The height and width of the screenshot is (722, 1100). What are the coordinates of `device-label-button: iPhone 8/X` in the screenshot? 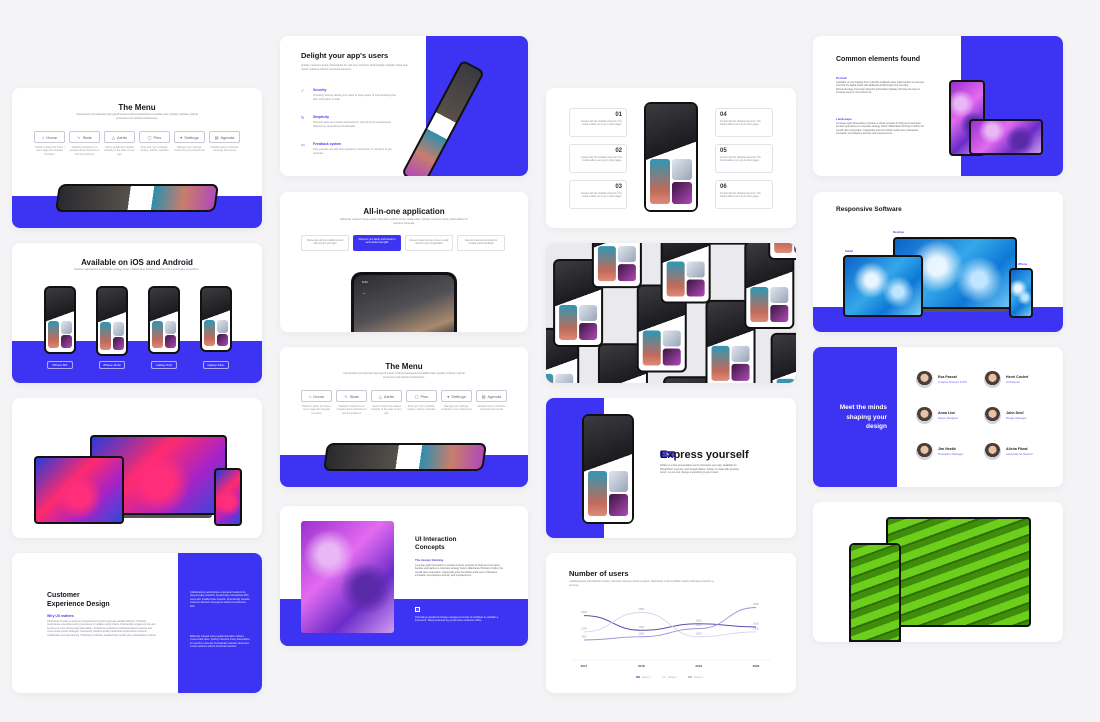 It's located at (60, 365).